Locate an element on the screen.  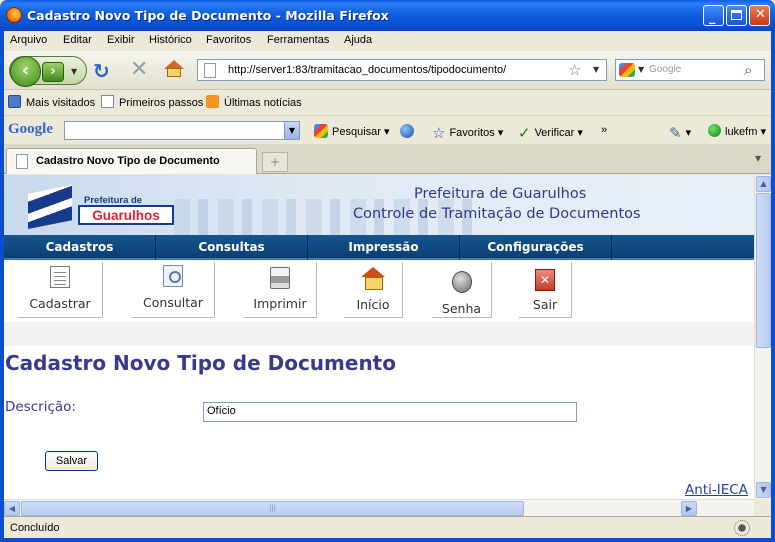
reload-icon: ↻ is located at coordinates (101, 71).